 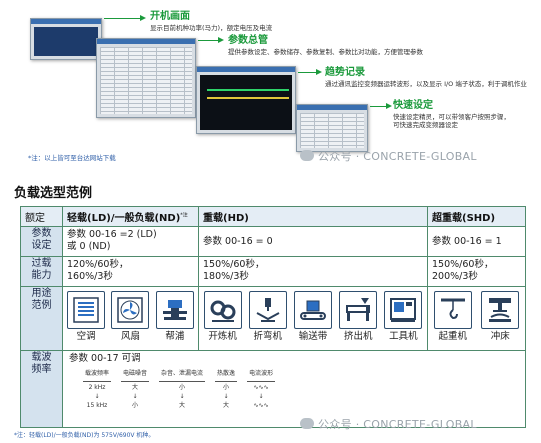 I want to click on application-item: 挤出机, so click(x=358, y=318).